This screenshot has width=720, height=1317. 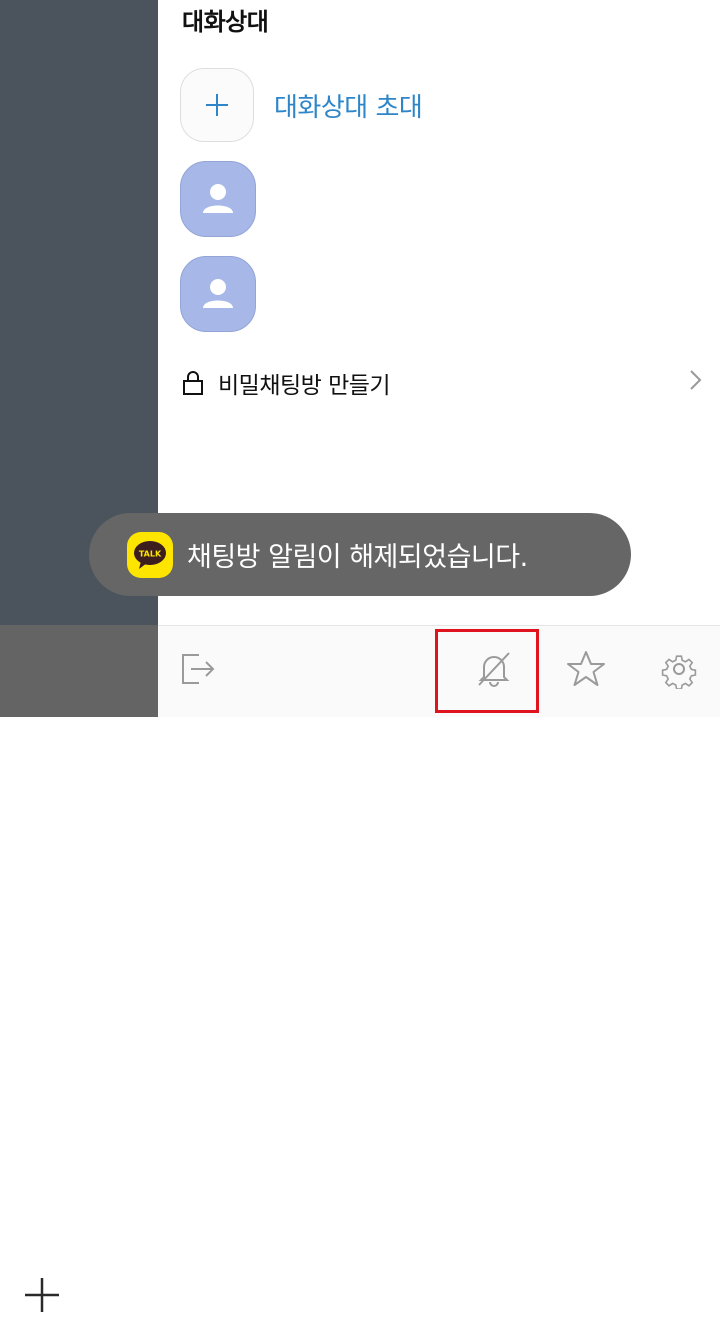 I want to click on invite-icon-box, so click(x=217, y=105).